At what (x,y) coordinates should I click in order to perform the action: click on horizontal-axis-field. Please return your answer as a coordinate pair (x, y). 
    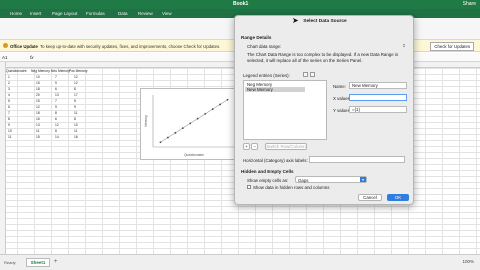
    Looking at the image, I should click on (357, 159).